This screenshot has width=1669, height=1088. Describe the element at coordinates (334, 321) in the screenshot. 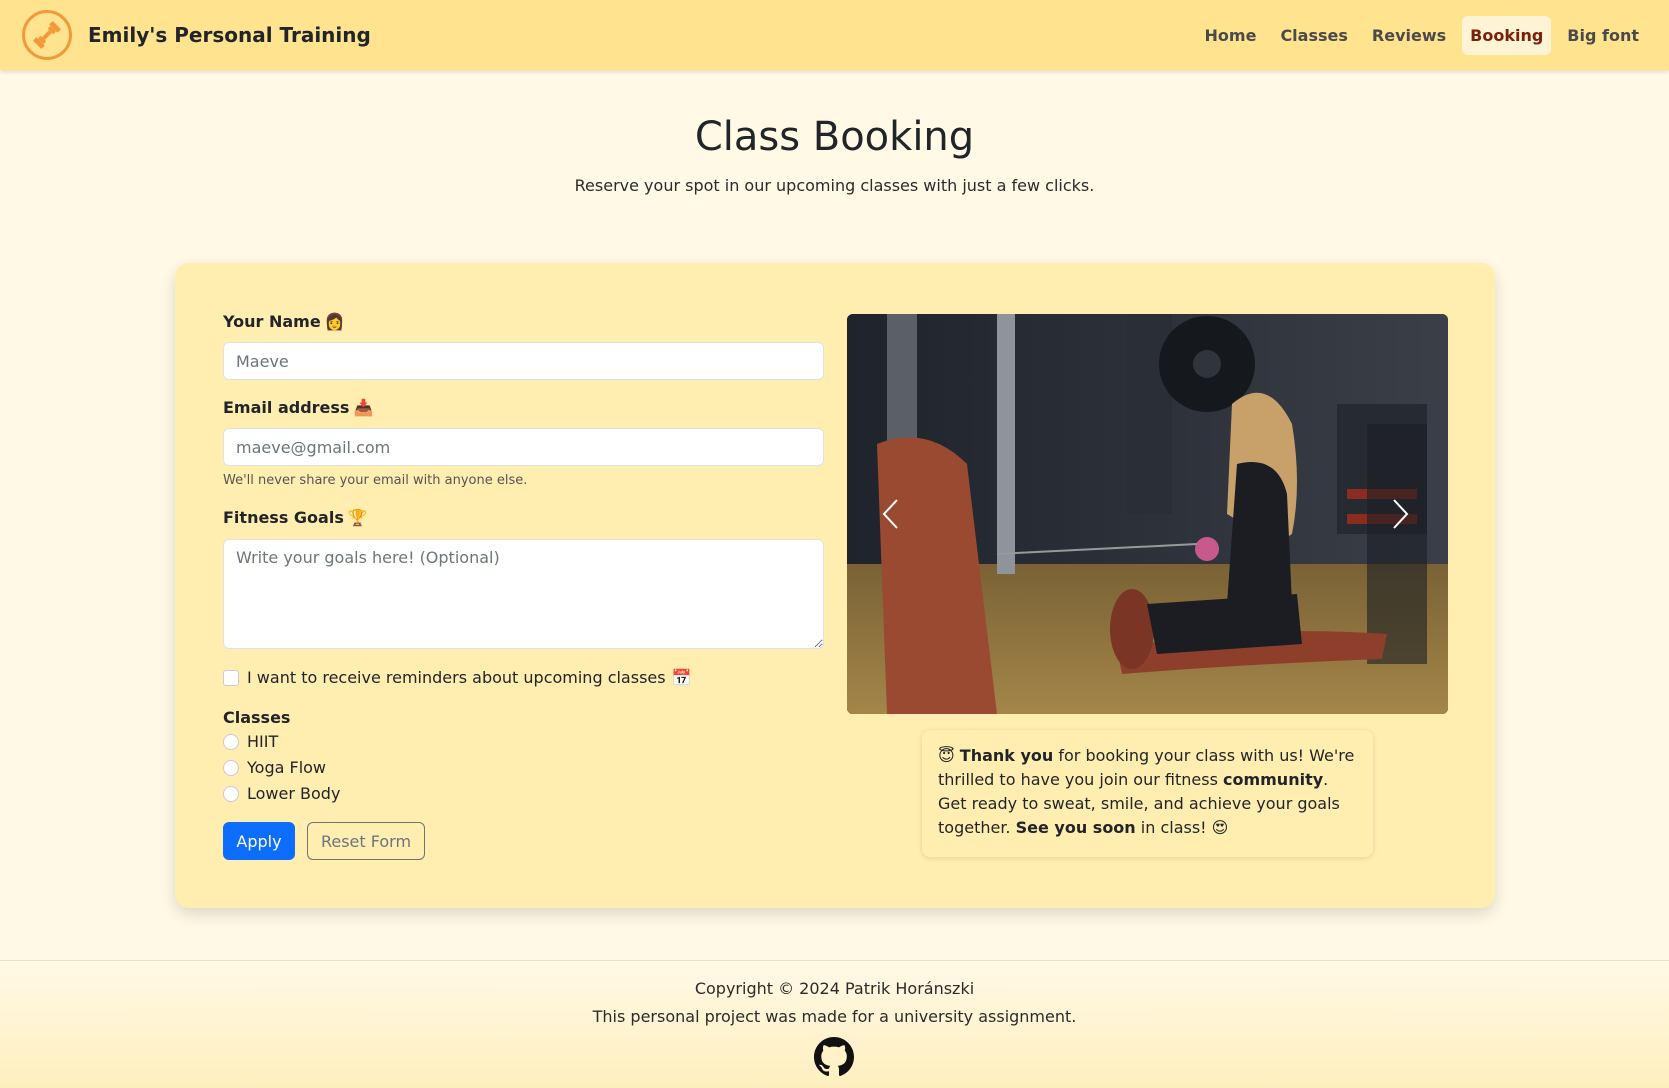

I see `woman-emoji-icon: 👩` at that location.